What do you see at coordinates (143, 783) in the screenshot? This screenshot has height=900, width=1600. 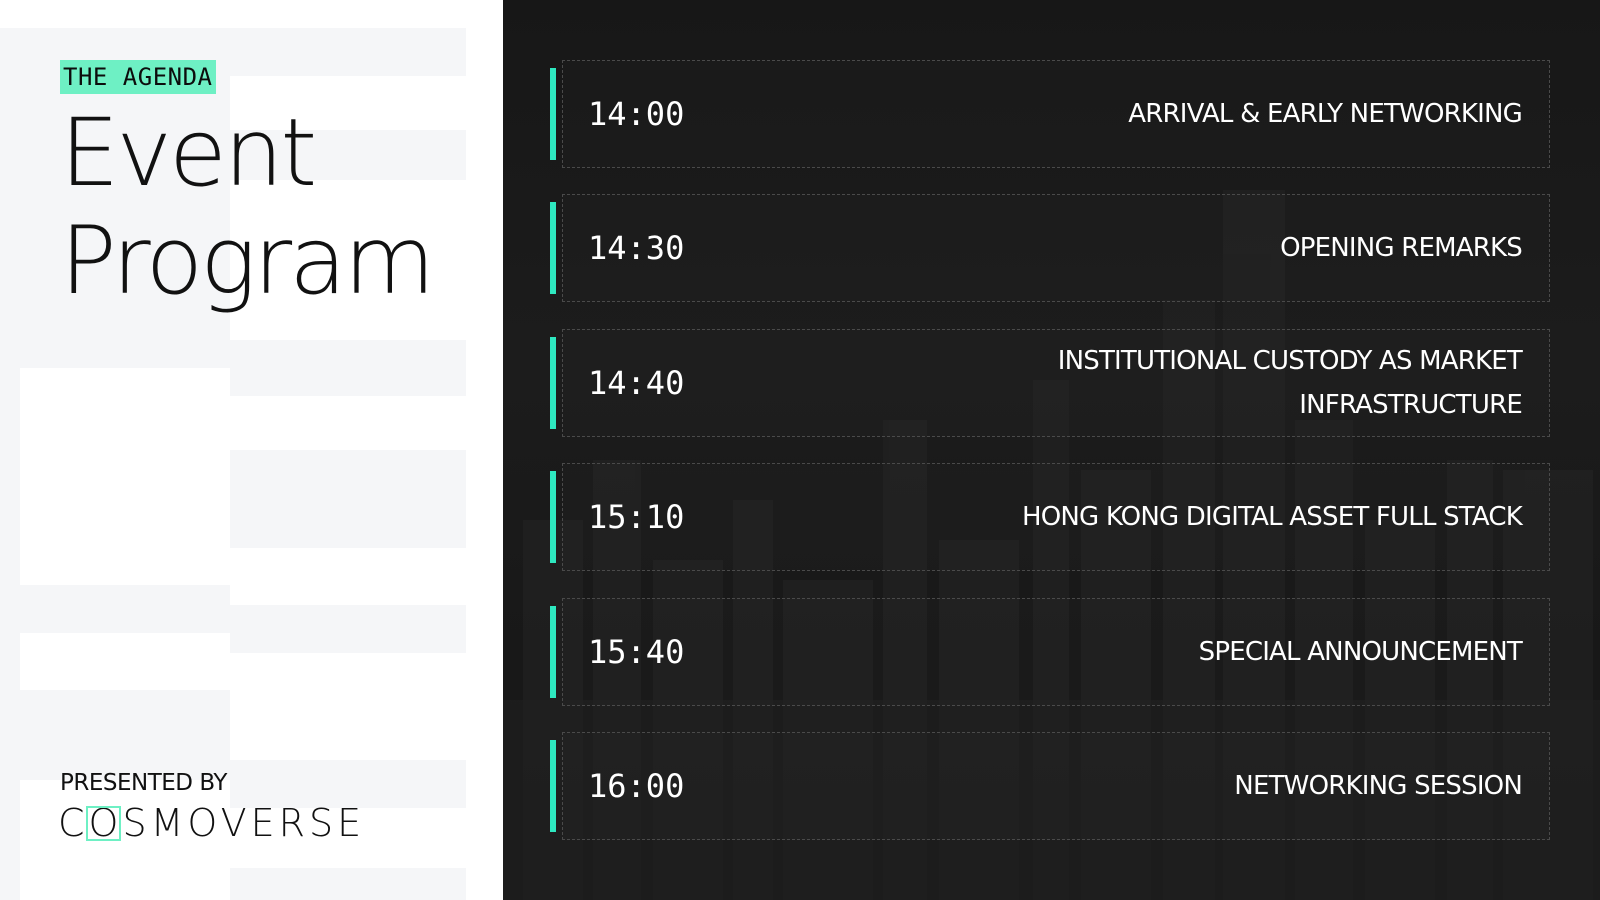 I see `presented-by-label: PRESENTED BY` at bounding box center [143, 783].